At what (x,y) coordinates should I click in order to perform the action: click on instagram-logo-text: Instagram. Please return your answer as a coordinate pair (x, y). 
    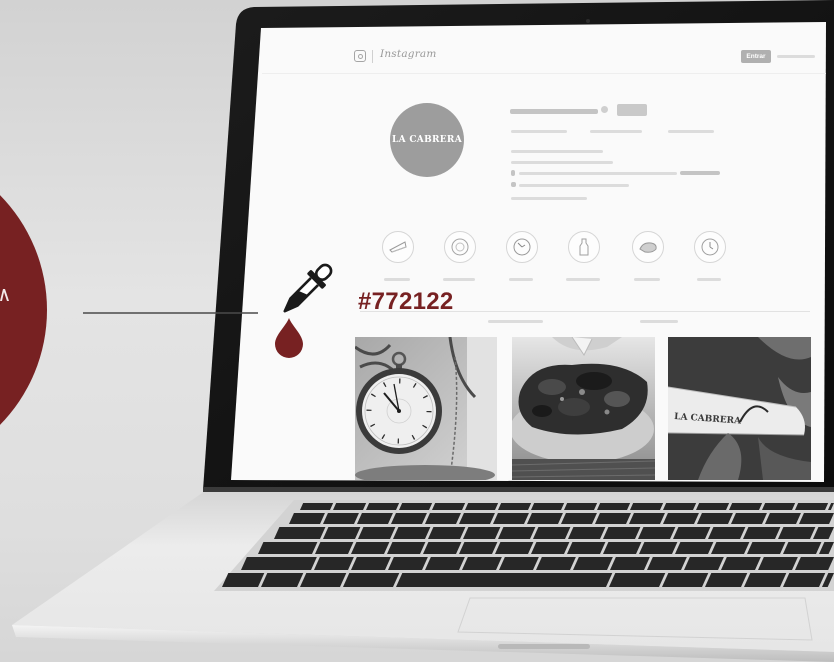
    Looking at the image, I should click on (408, 54).